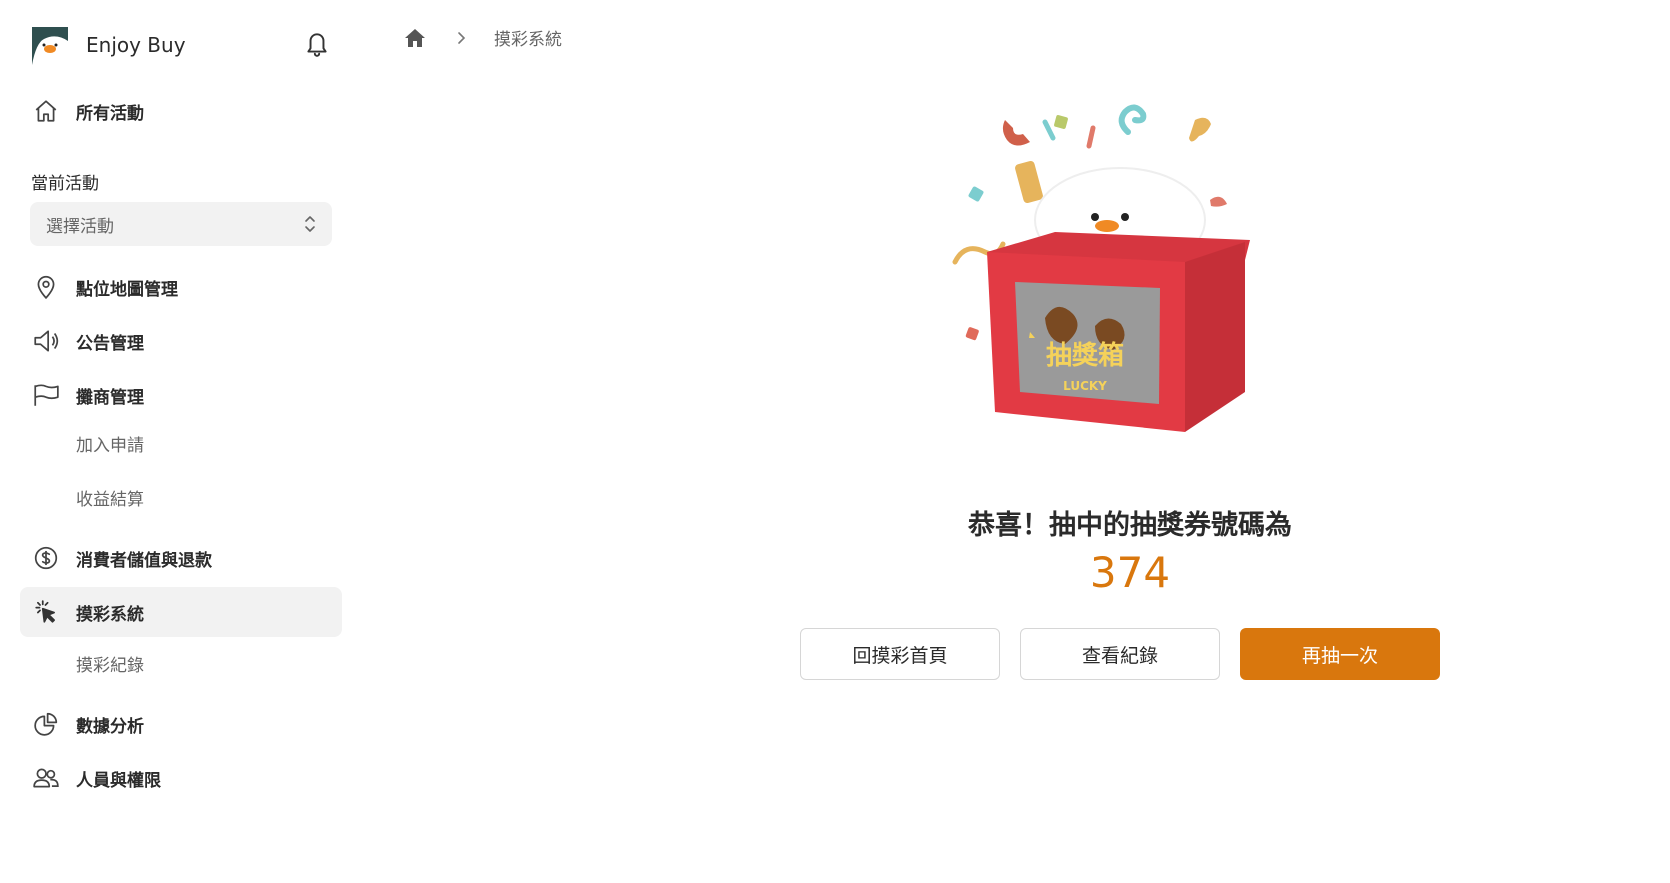 This screenshot has width=1670, height=883. I want to click on nav-vendor-management: 攤商管理, so click(181, 395).